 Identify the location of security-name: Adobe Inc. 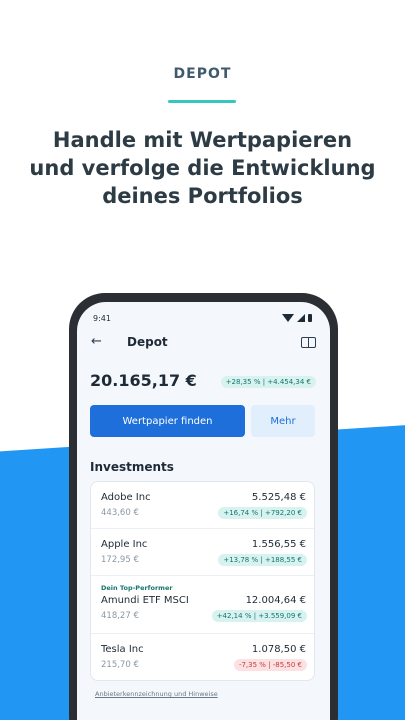
(126, 497).